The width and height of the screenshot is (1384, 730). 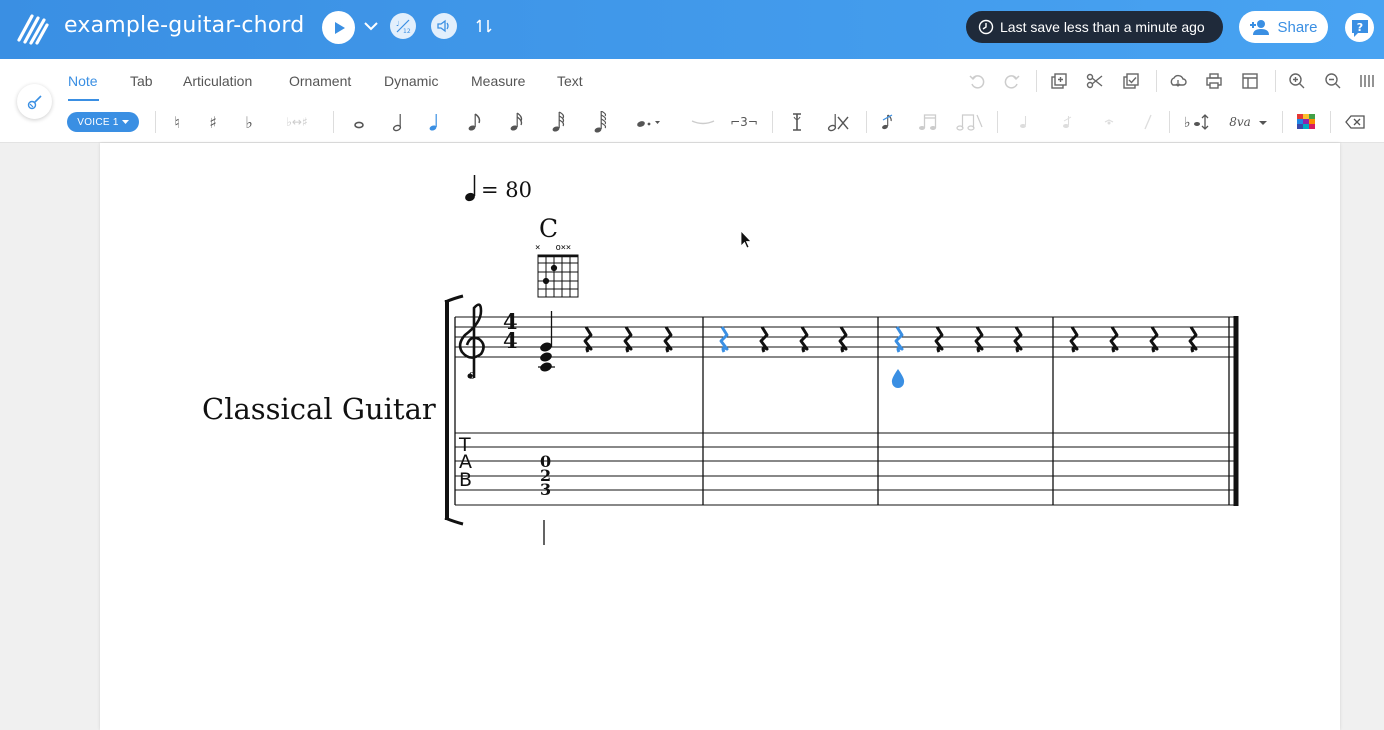 What do you see at coordinates (545, 489) in the screenshot?
I see `tab-fret-string5: 3` at bounding box center [545, 489].